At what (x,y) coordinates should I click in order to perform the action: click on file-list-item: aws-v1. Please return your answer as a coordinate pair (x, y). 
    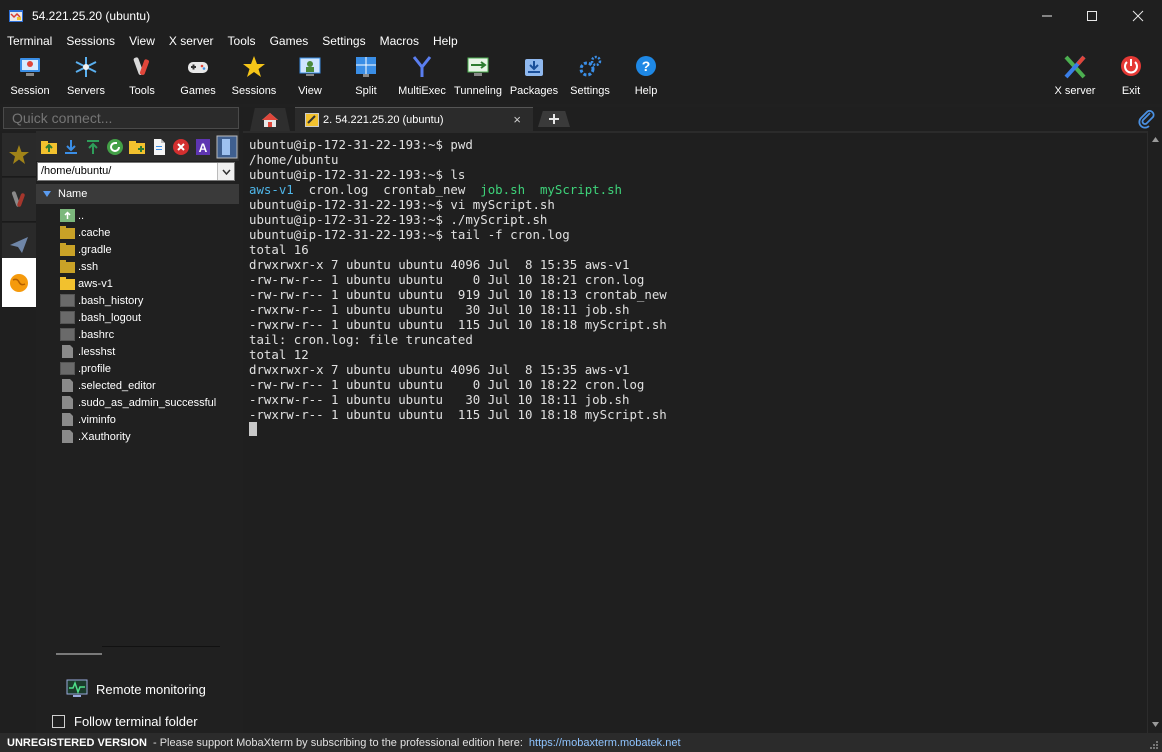
    Looking at the image, I should click on (86, 283).